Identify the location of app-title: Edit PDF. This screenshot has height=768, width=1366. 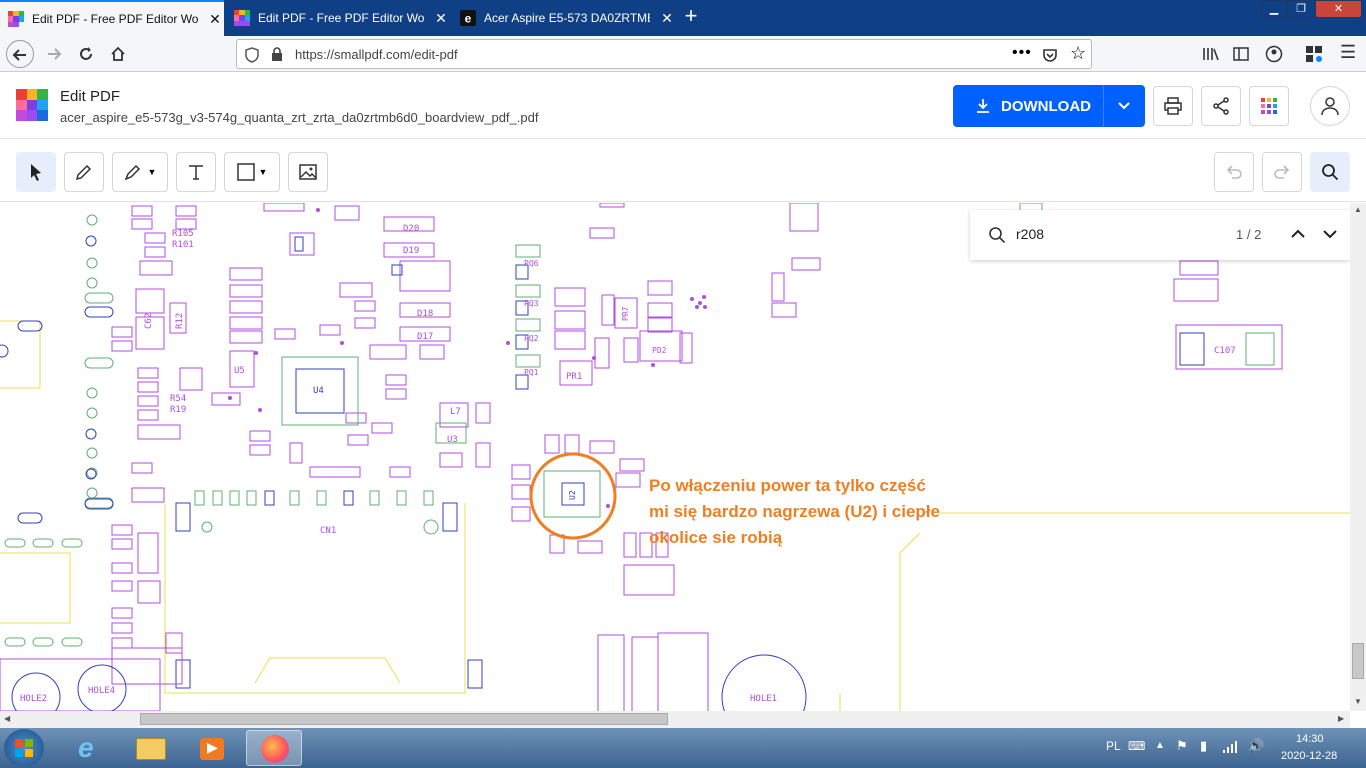
(90, 96).